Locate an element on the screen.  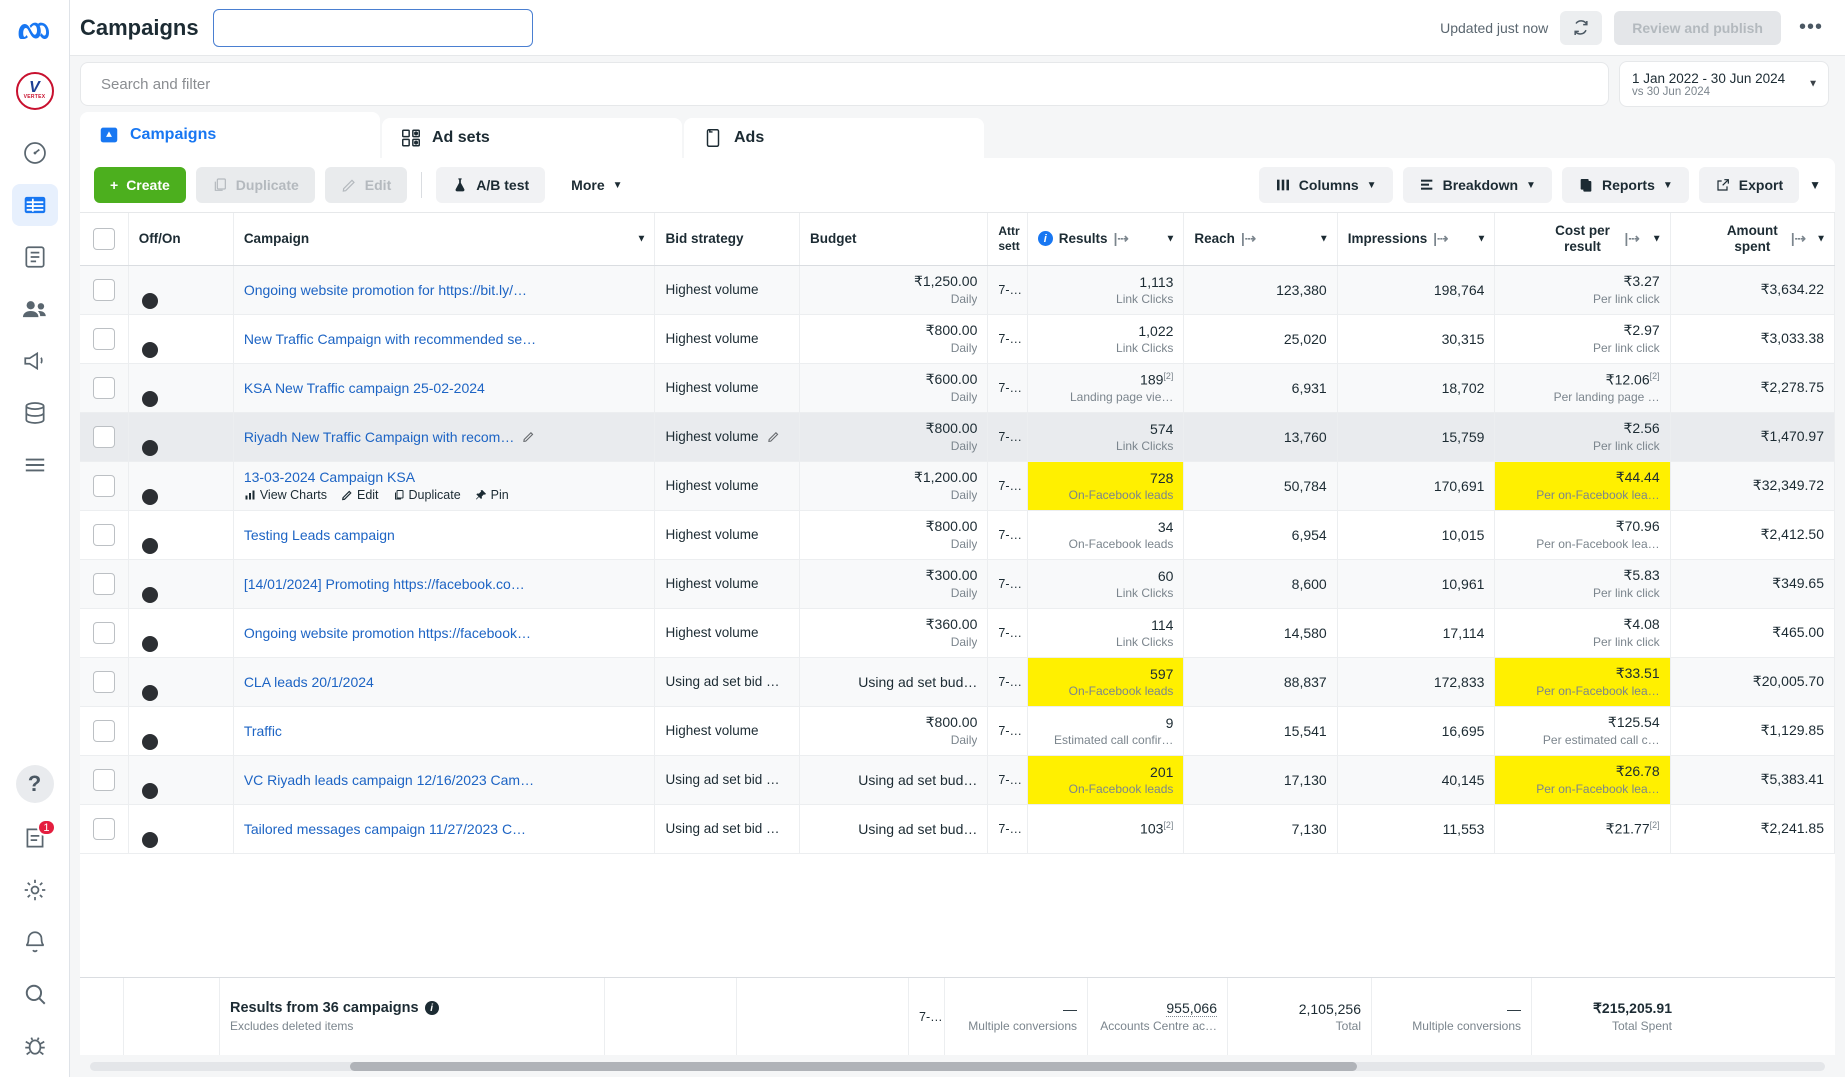
more-options-icon: ••• is located at coordinates (1811, 27).